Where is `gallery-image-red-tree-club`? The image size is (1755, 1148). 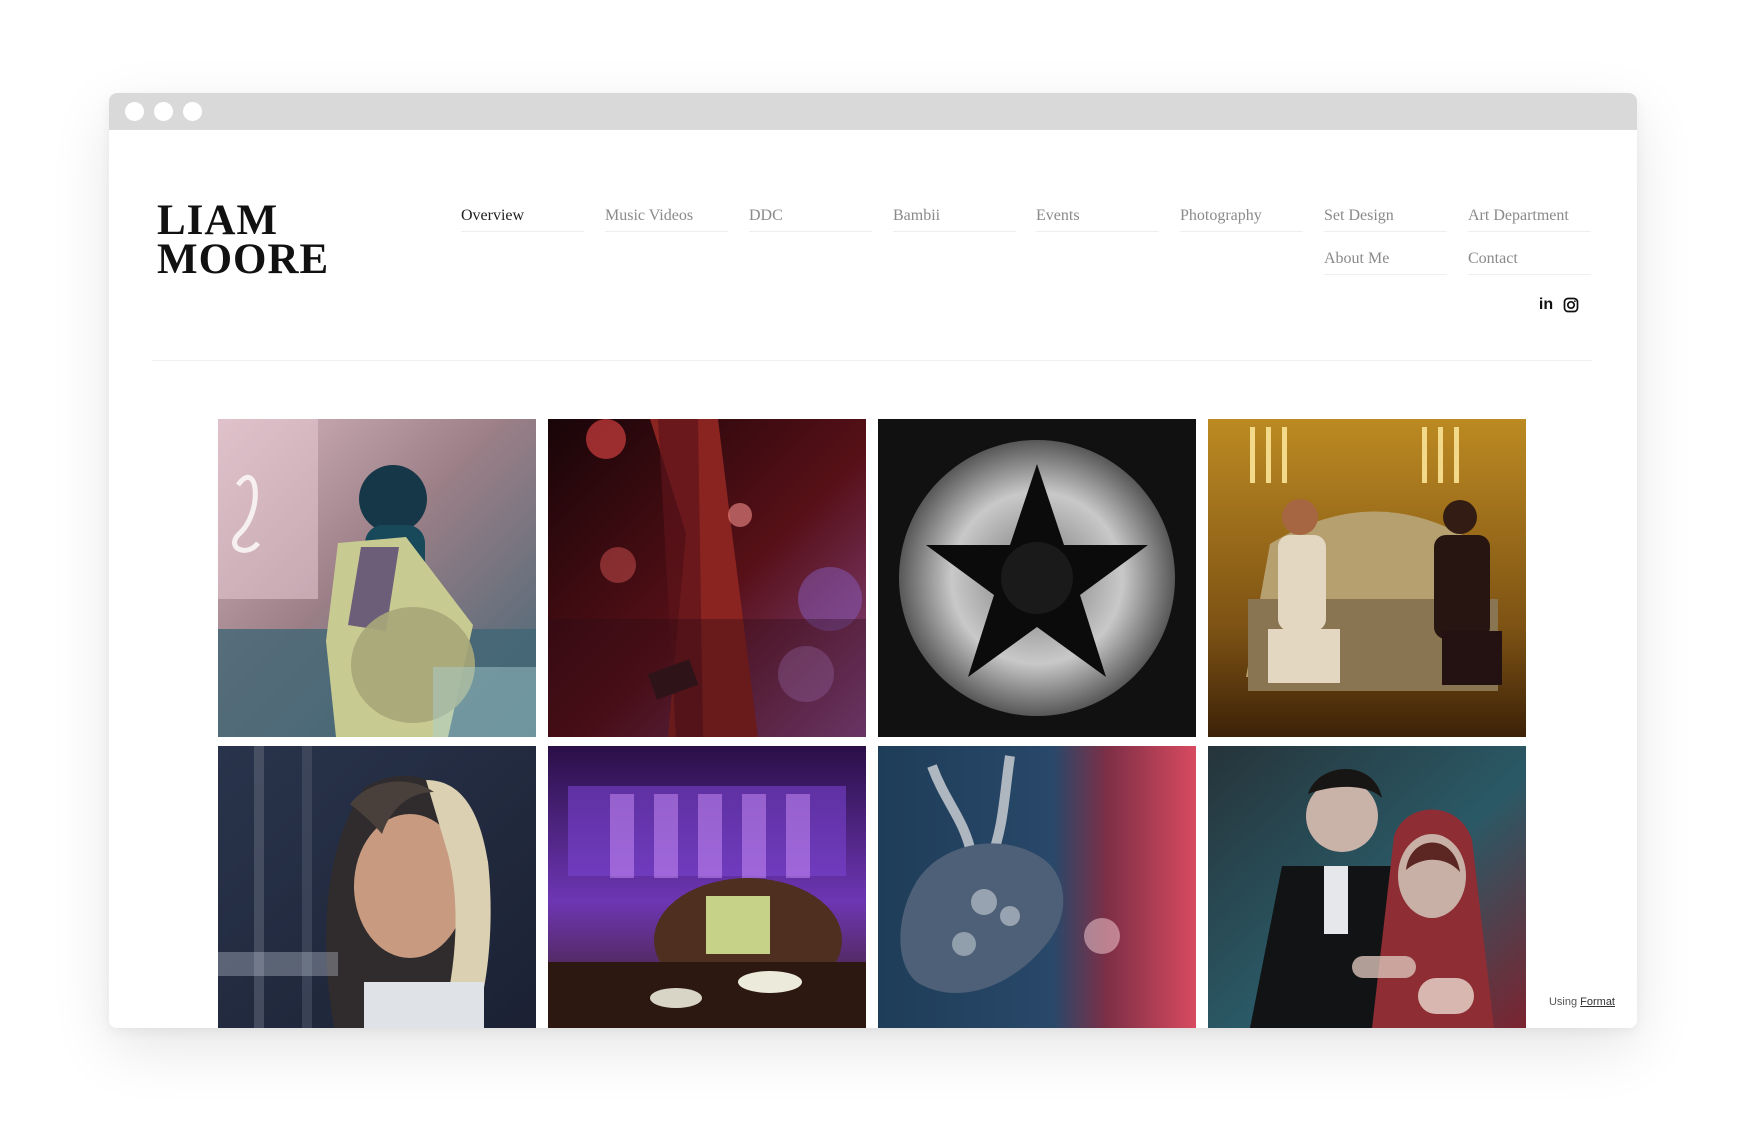 gallery-image-red-tree-club is located at coordinates (707, 578).